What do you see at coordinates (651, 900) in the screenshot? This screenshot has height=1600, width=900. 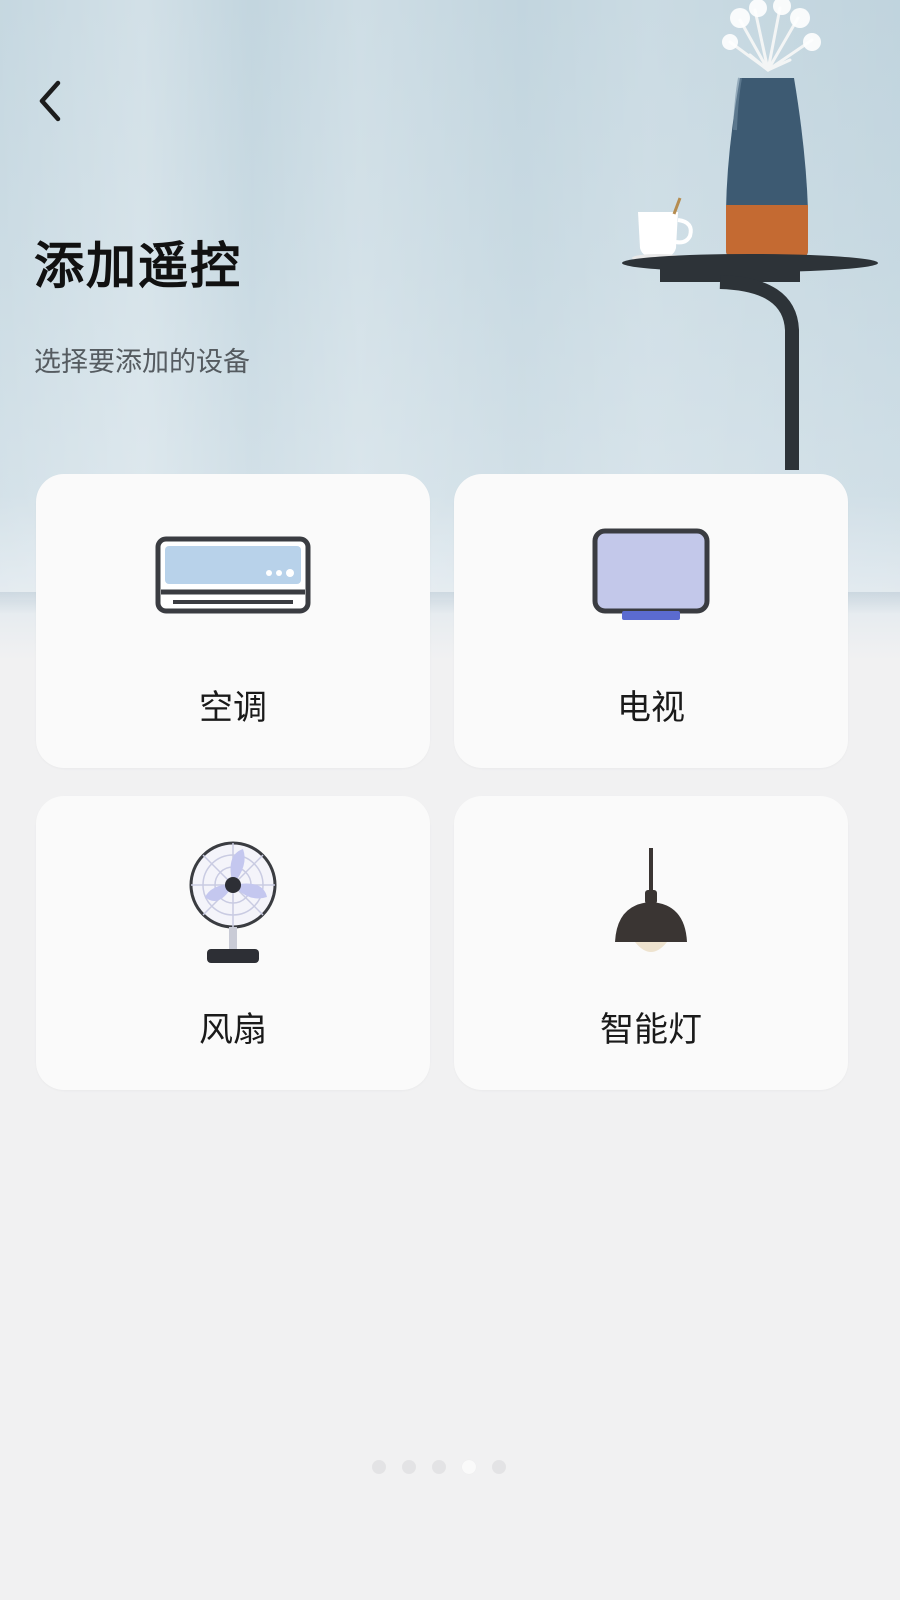 I see `pendant-lamp-icon` at bounding box center [651, 900].